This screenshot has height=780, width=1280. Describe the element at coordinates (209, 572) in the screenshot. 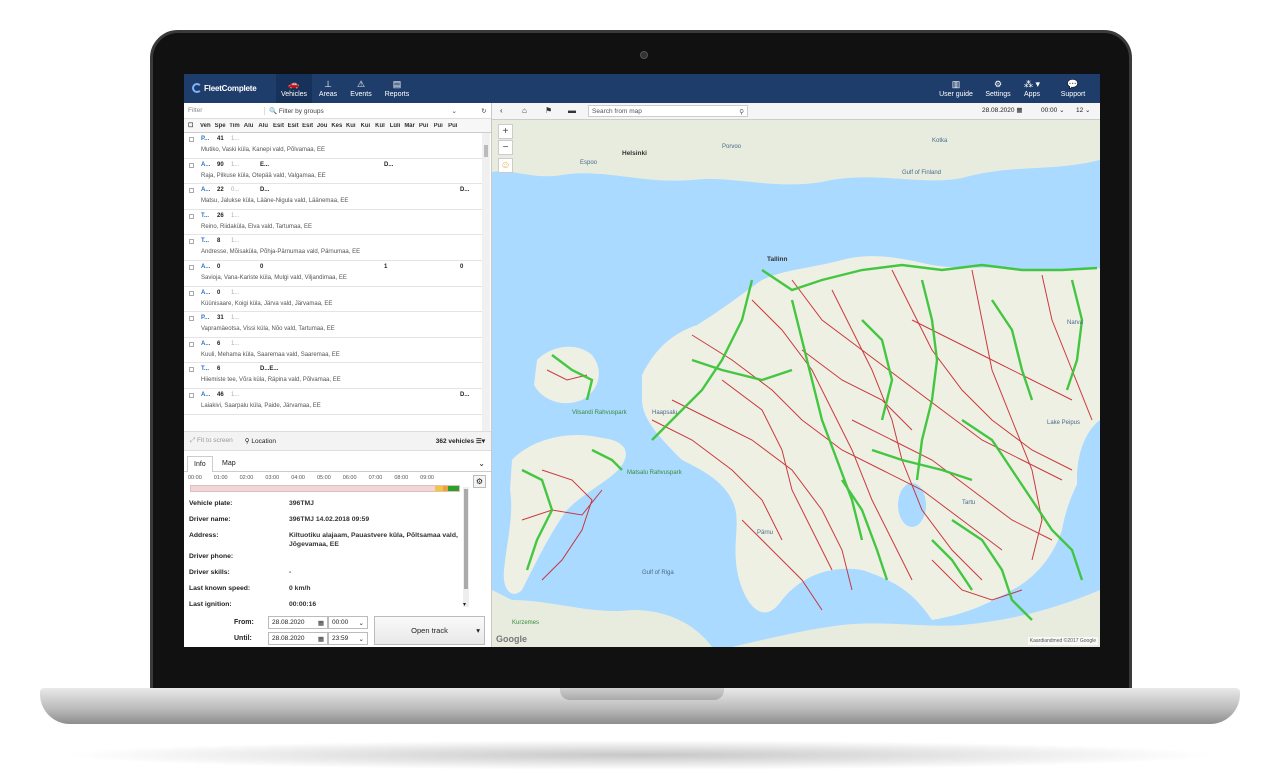

I see `driver-skills-label: Driver skills:` at that location.